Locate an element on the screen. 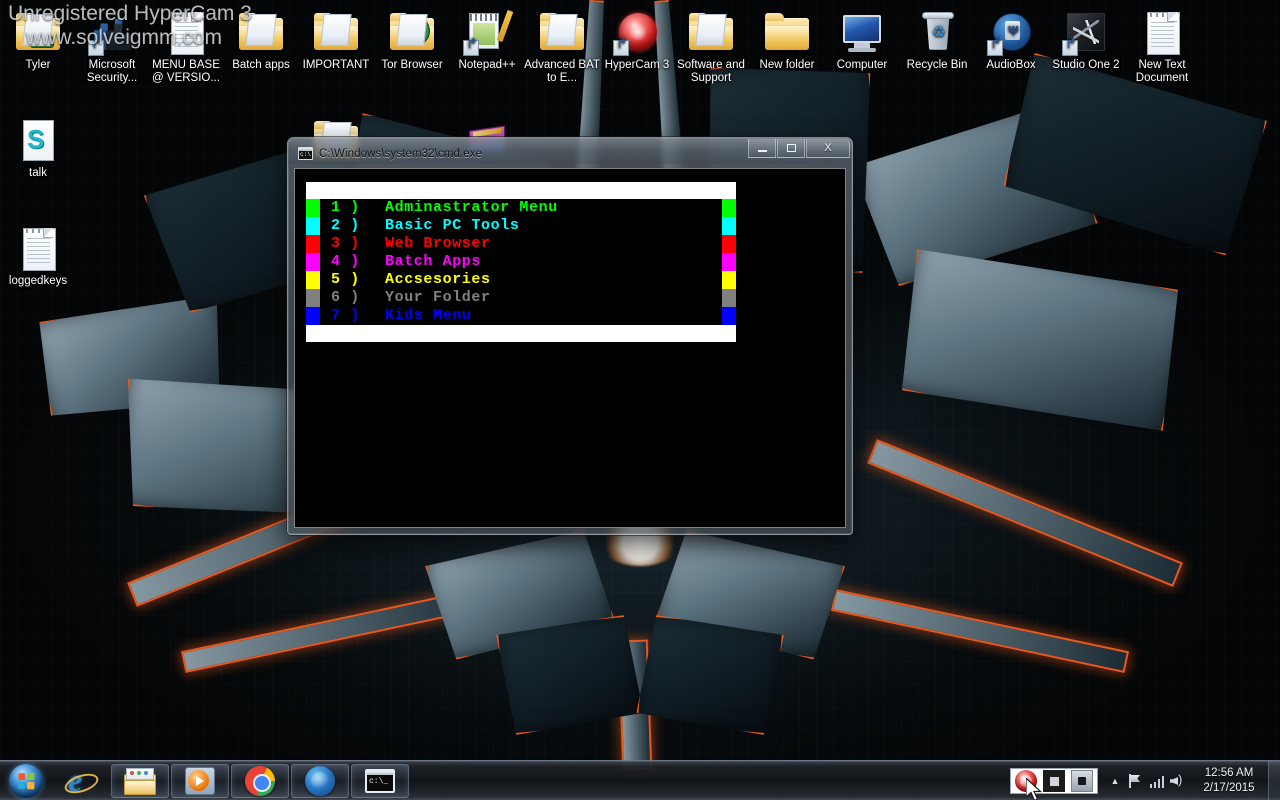  menu-item-text: 6 ) Your Folder is located at coordinates (521, 298).